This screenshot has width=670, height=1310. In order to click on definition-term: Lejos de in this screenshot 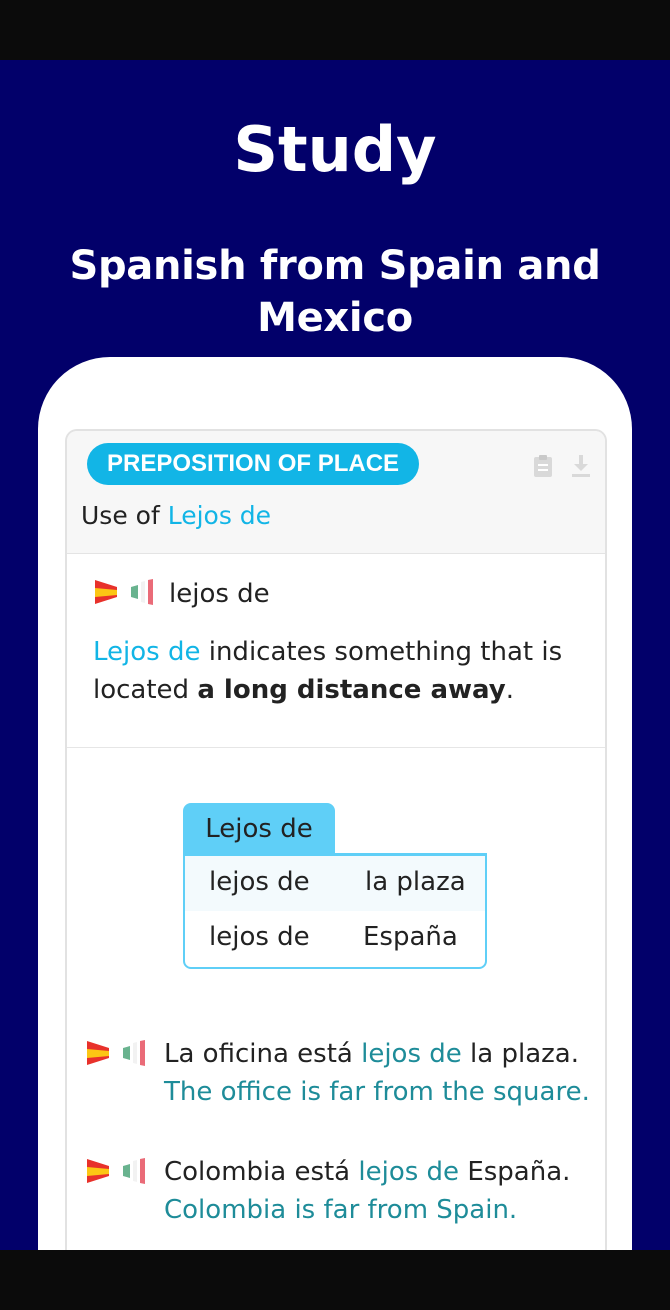, I will do `click(146, 652)`.